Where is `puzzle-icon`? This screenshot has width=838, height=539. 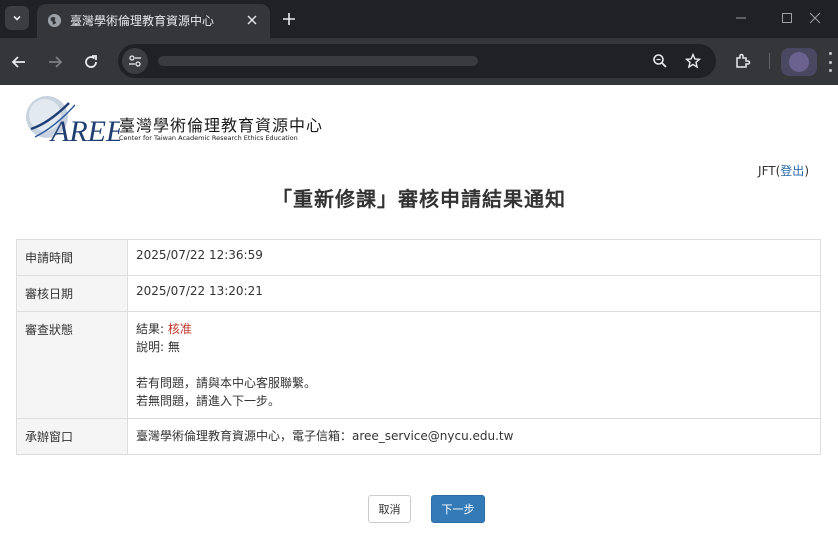 puzzle-icon is located at coordinates (743, 60).